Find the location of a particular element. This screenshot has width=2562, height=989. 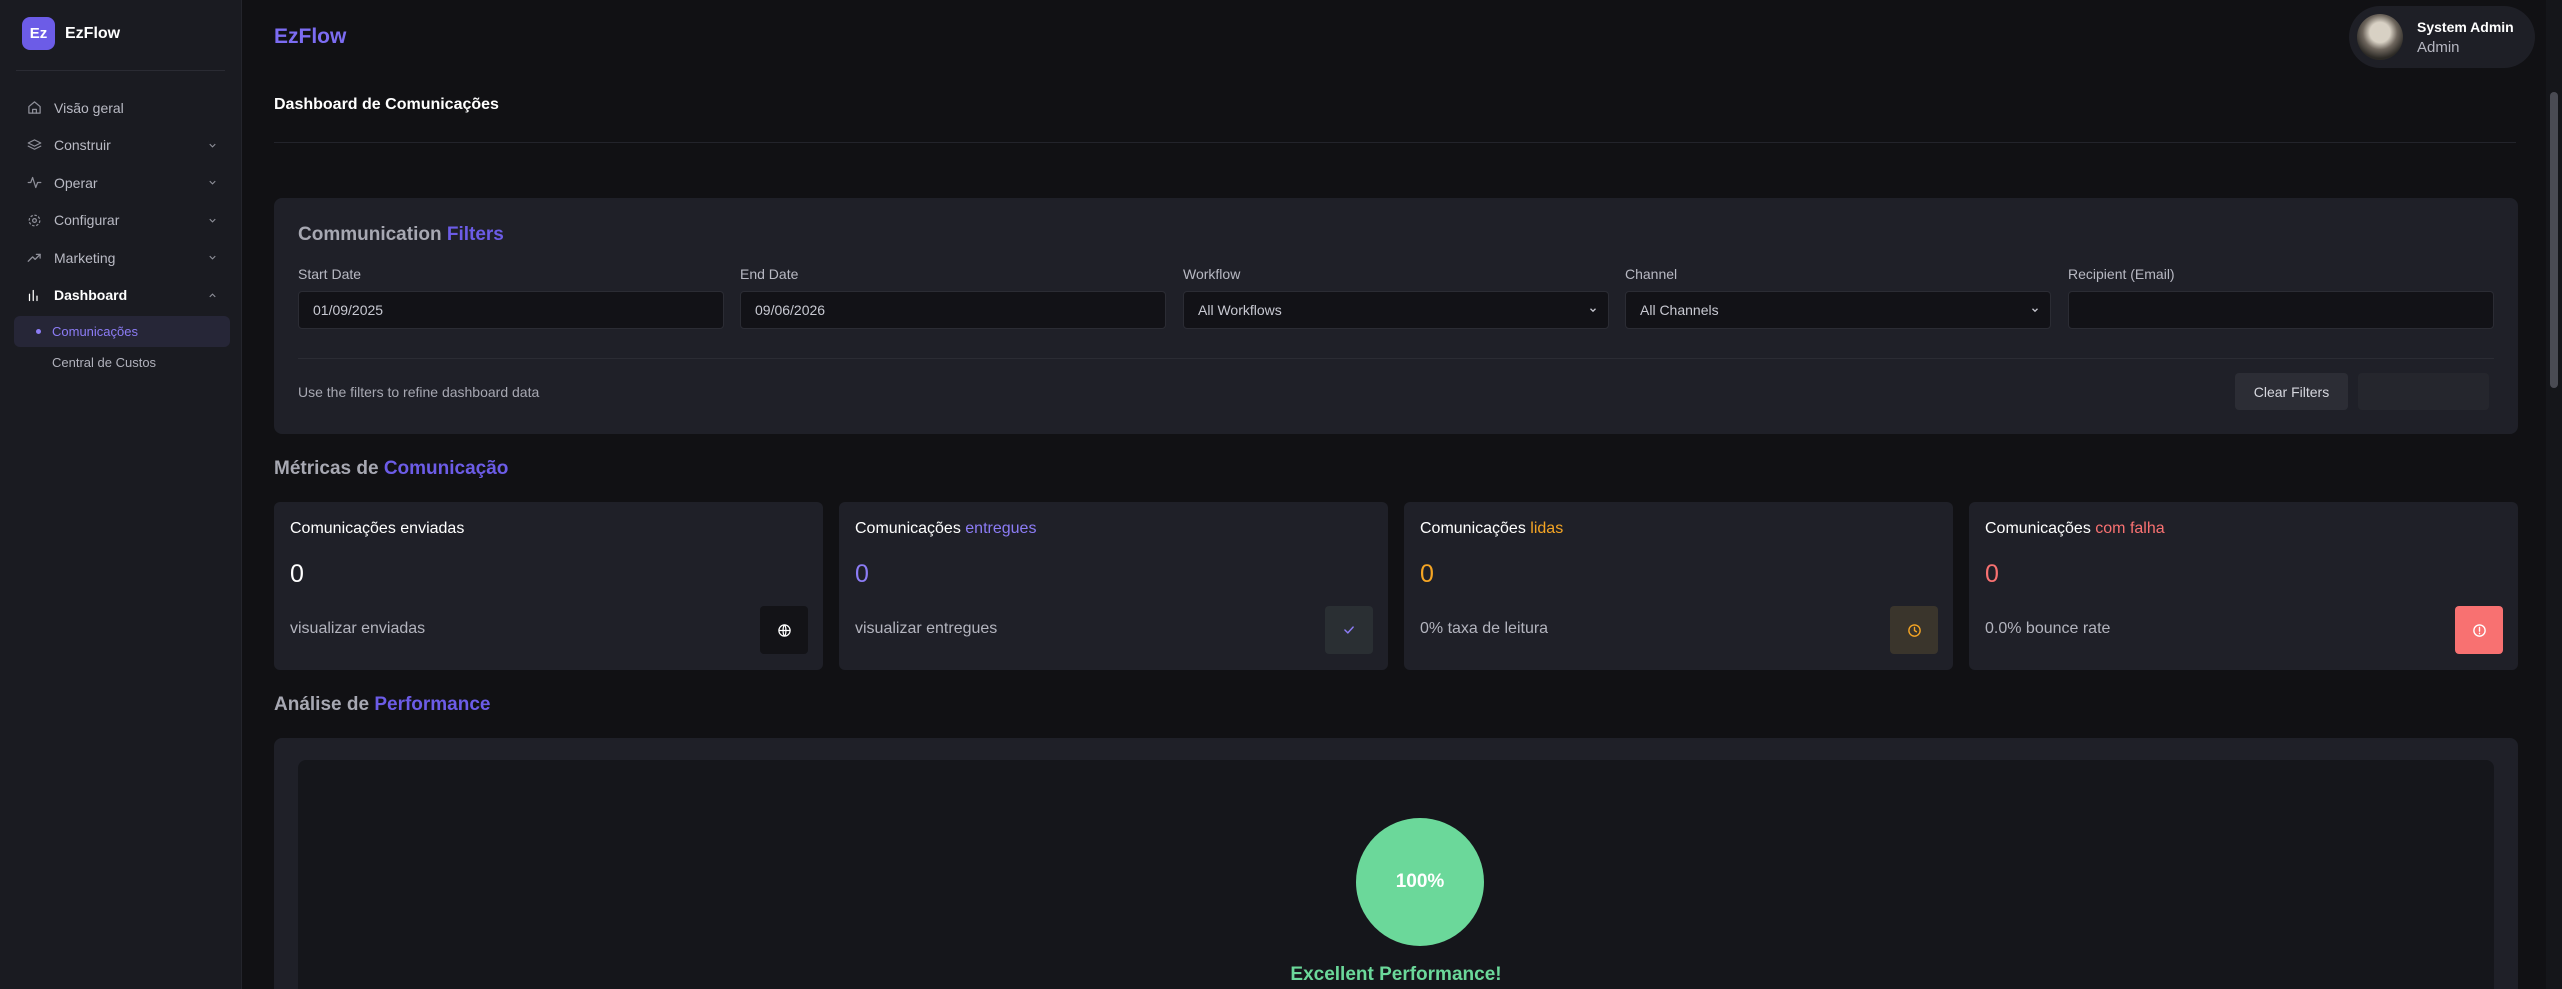

sidebar-item-label: Marketing is located at coordinates (85, 257).